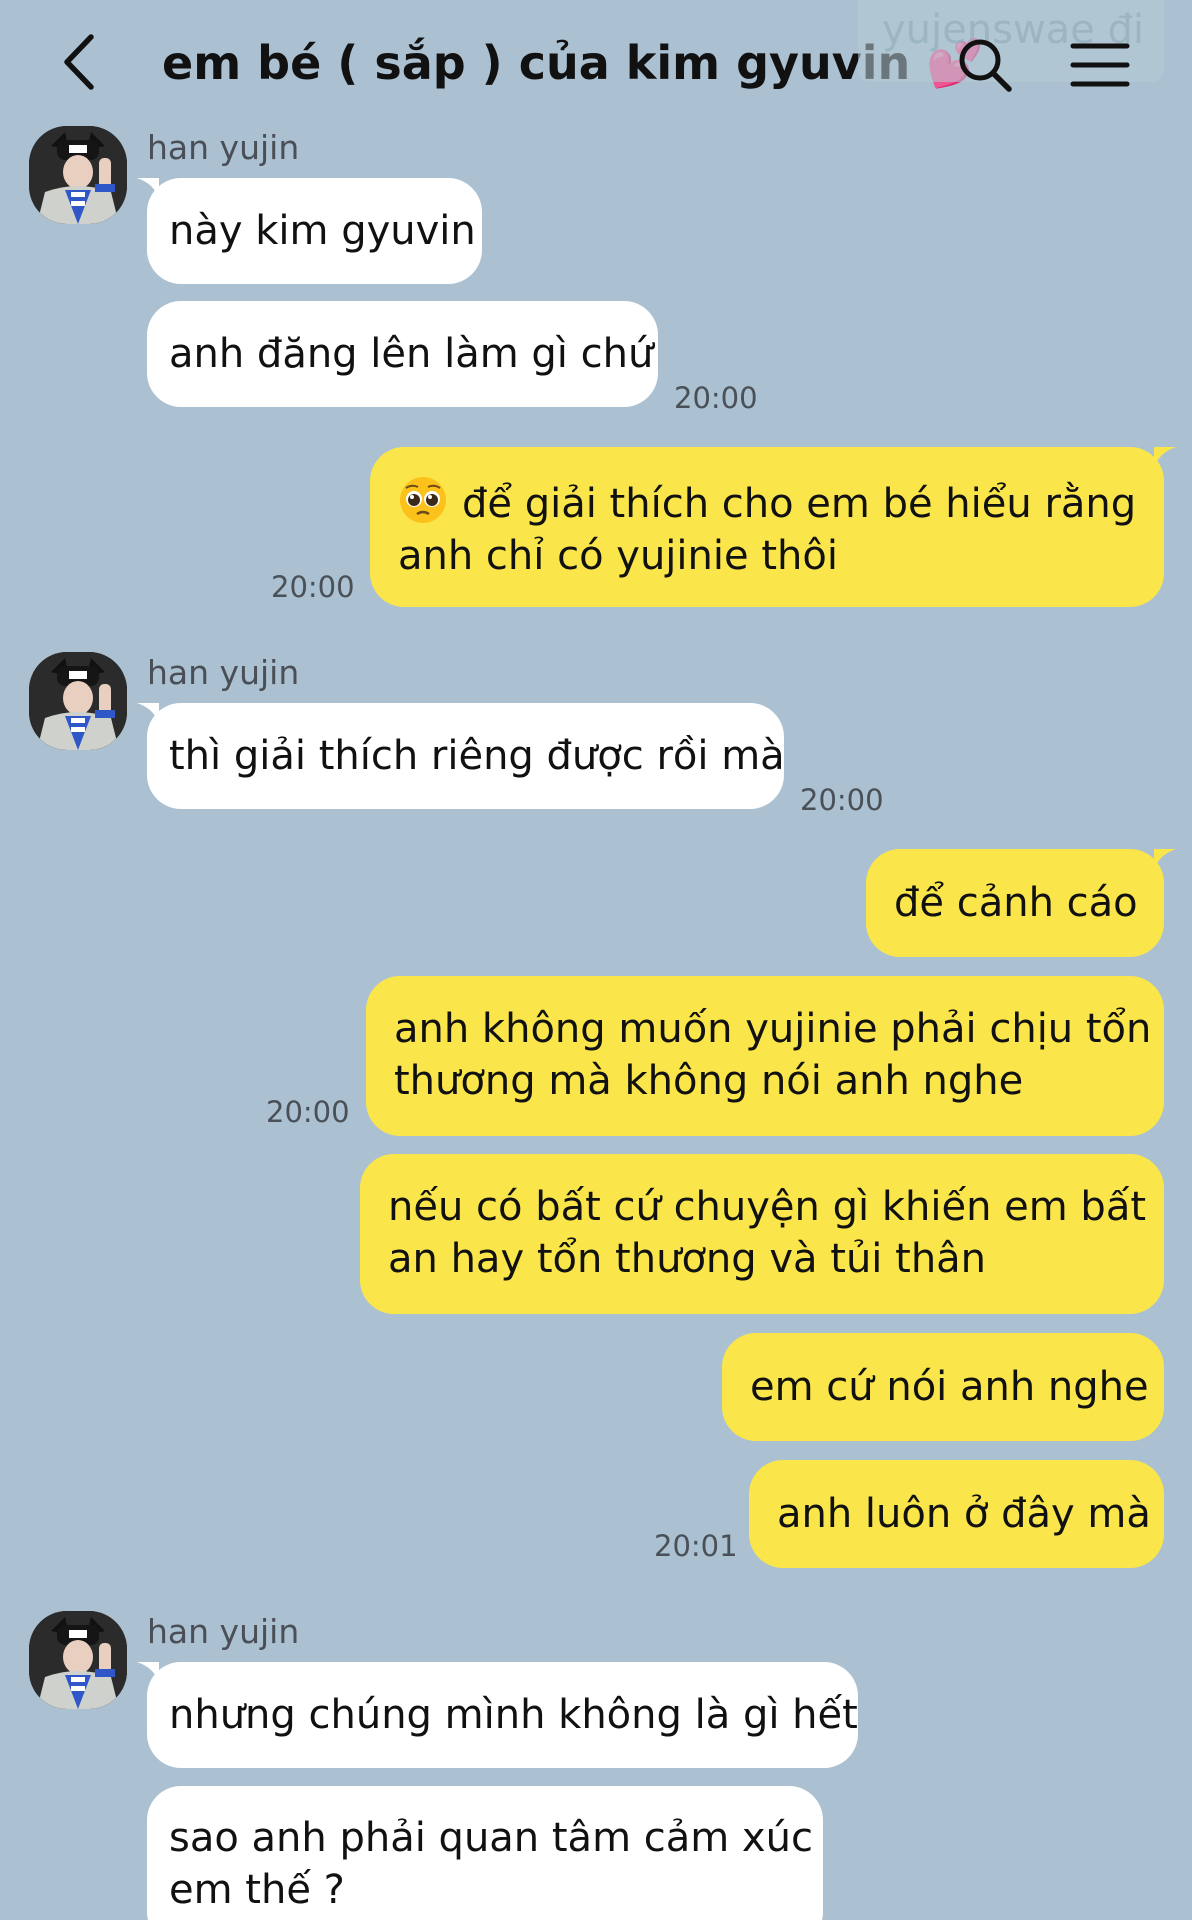  What do you see at coordinates (767, 1207) in the screenshot?
I see `message-line: nếu có bất cứ chuyện gì khiến em bất` at bounding box center [767, 1207].